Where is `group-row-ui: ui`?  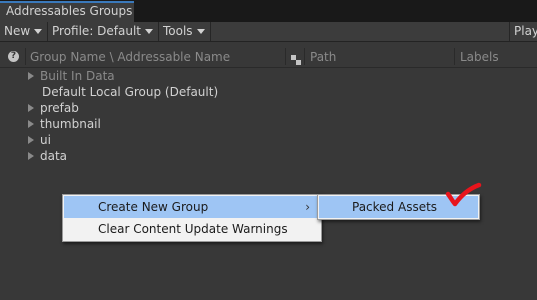
group-row-ui: ui is located at coordinates (39, 140).